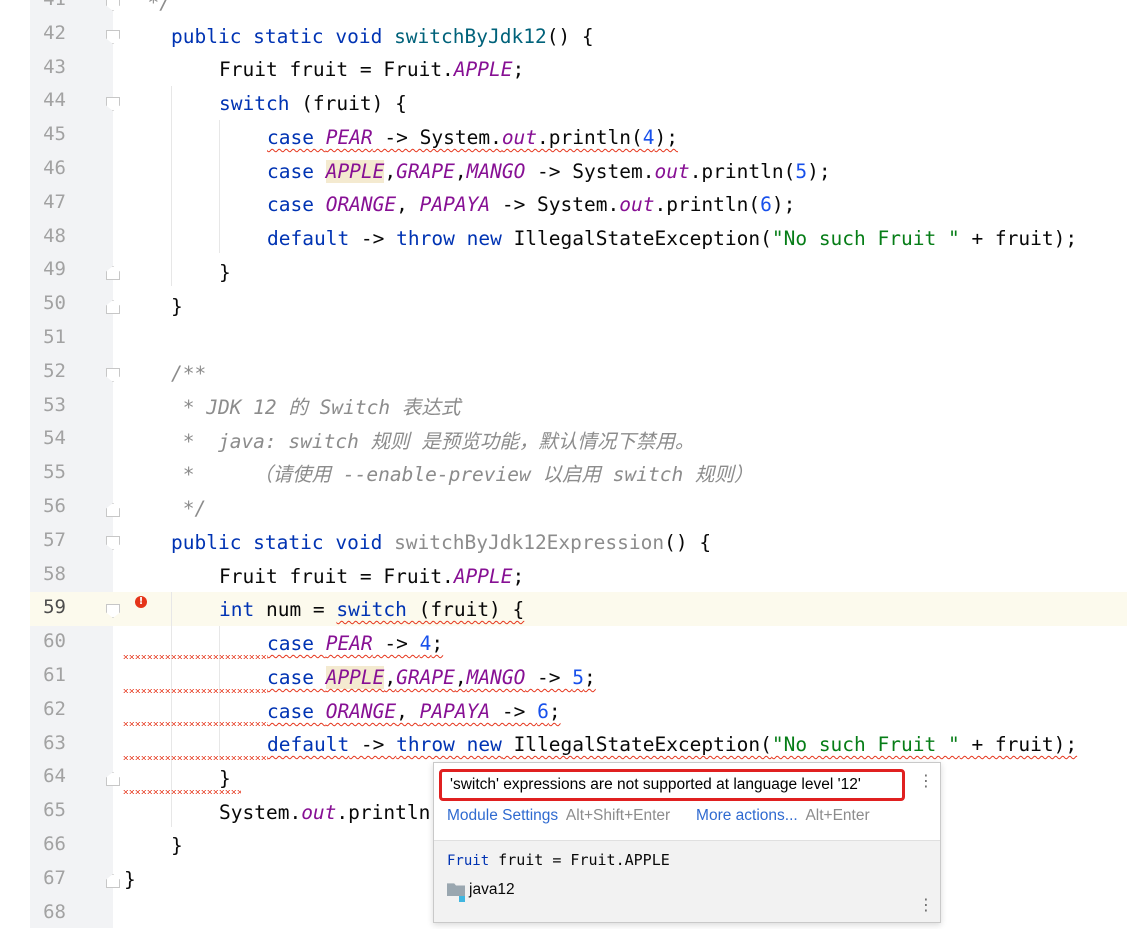 The height and width of the screenshot is (929, 1127). Describe the element at coordinates (54, 168) in the screenshot. I see `line-number: 46` at that location.